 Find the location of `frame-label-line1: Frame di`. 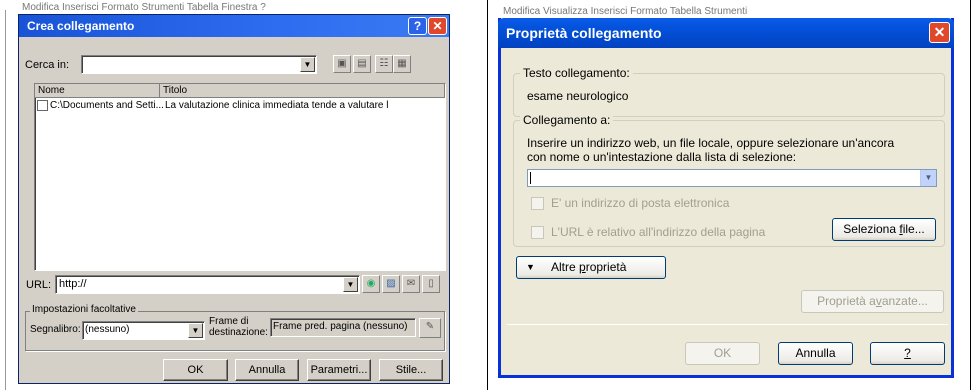

frame-label-line1: Frame di is located at coordinates (229, 321).